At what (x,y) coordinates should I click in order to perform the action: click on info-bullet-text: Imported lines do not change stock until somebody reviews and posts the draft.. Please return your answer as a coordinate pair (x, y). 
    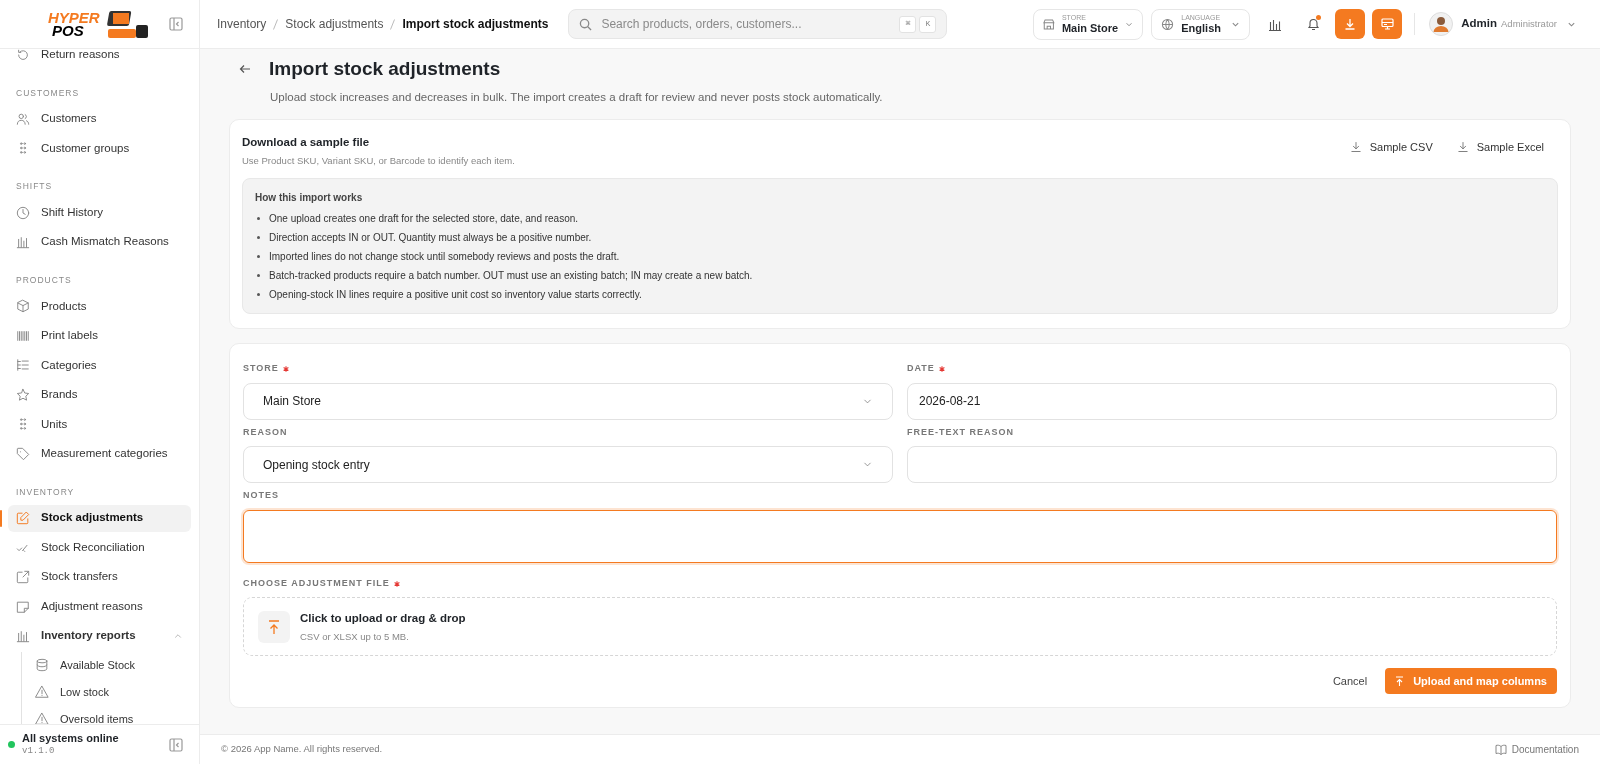
    Looking at the image, I should click on (444, 257).